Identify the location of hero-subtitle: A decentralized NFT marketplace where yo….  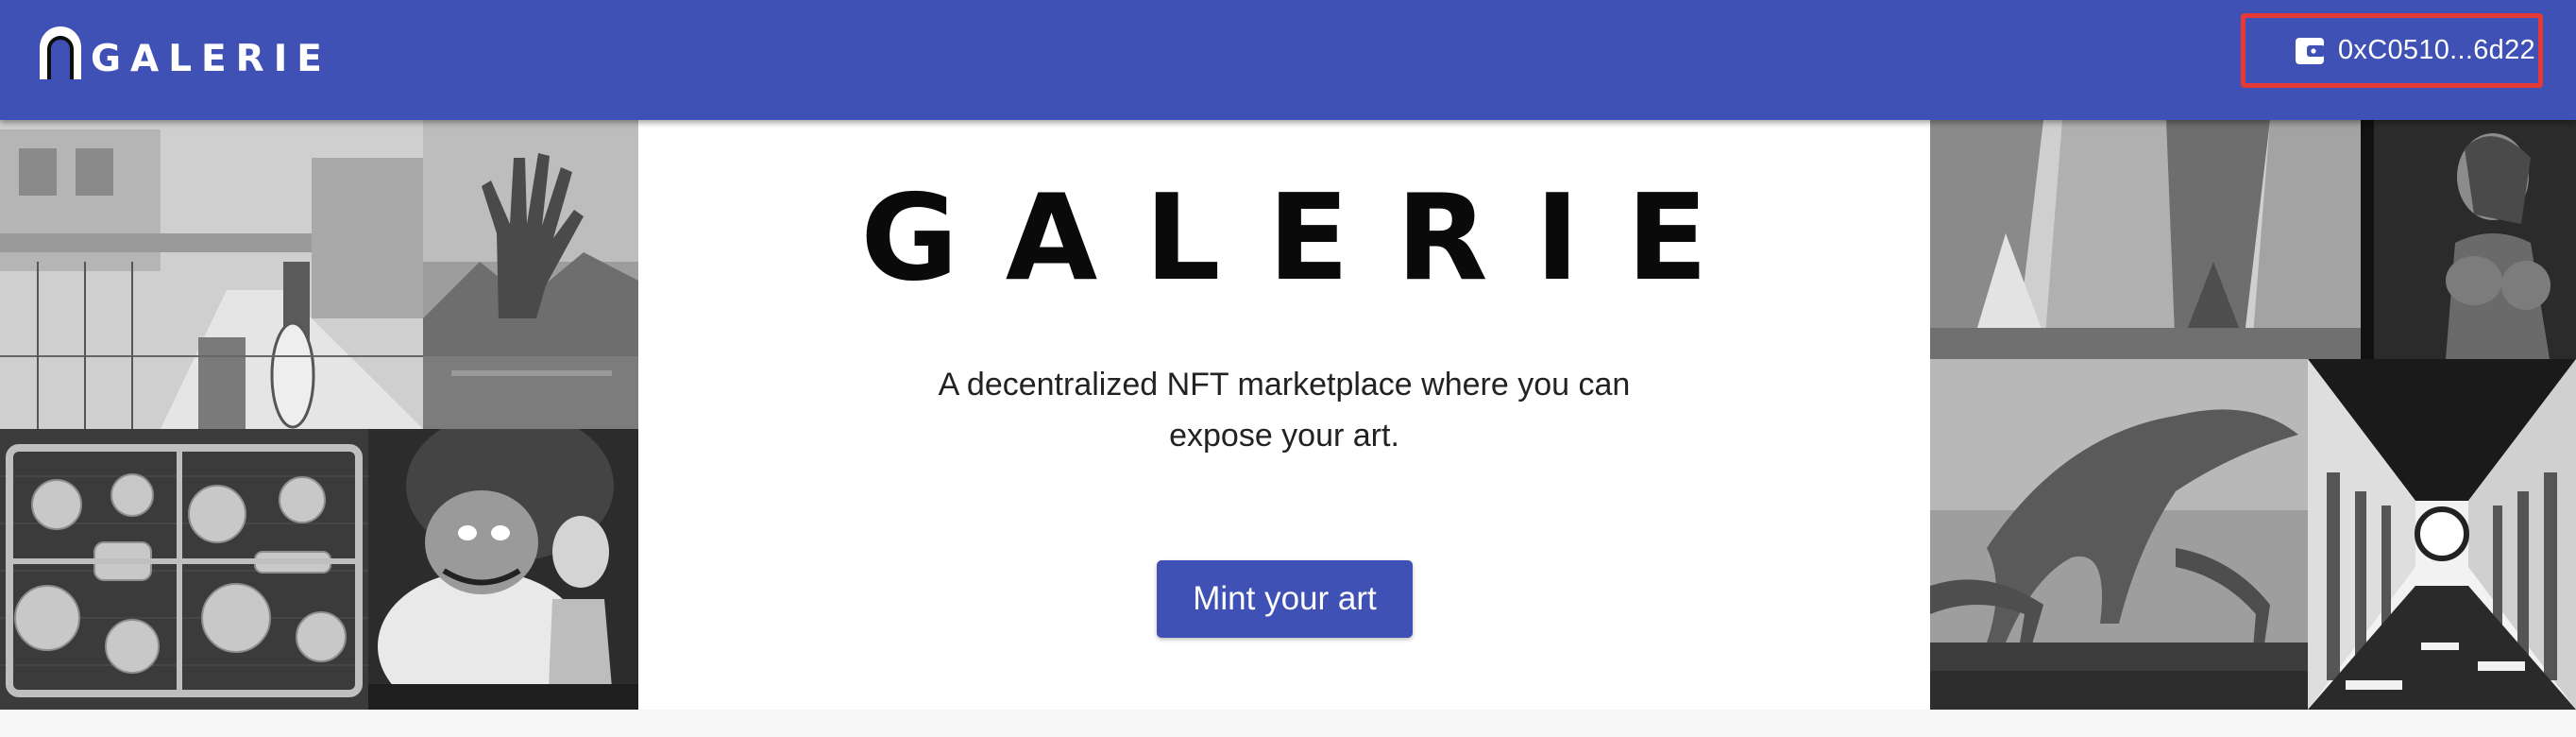
(1284, 410).